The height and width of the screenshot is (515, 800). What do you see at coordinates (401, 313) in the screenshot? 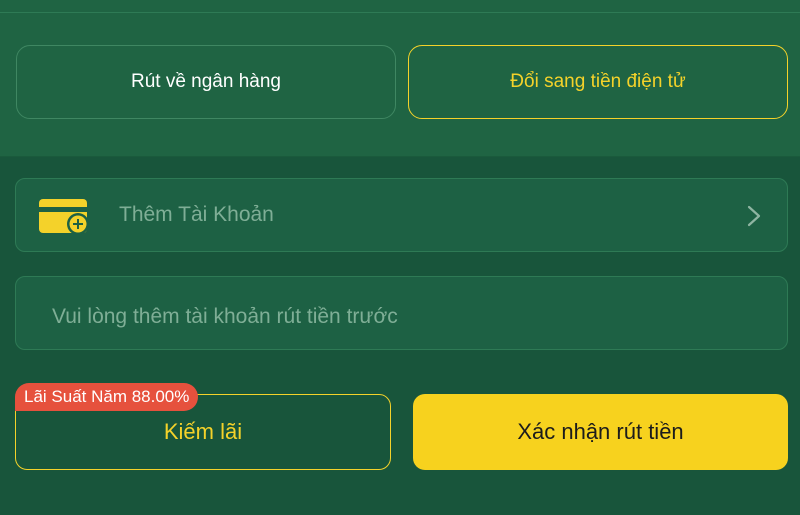
I see `account-info-notice: Vui lòng thêm tài khoản rút tiền trước` at bounding box center [401, 313].